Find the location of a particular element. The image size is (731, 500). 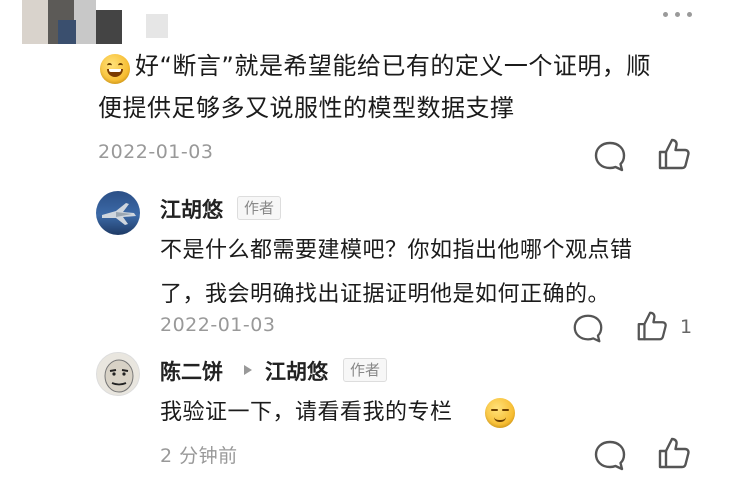

triangle-right-icon is located at coordinates (248, 370).